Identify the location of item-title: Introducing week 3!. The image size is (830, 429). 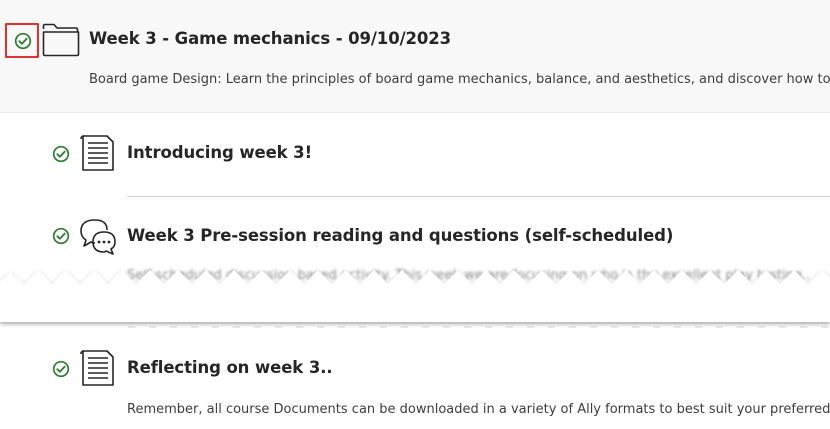
(219, 152).